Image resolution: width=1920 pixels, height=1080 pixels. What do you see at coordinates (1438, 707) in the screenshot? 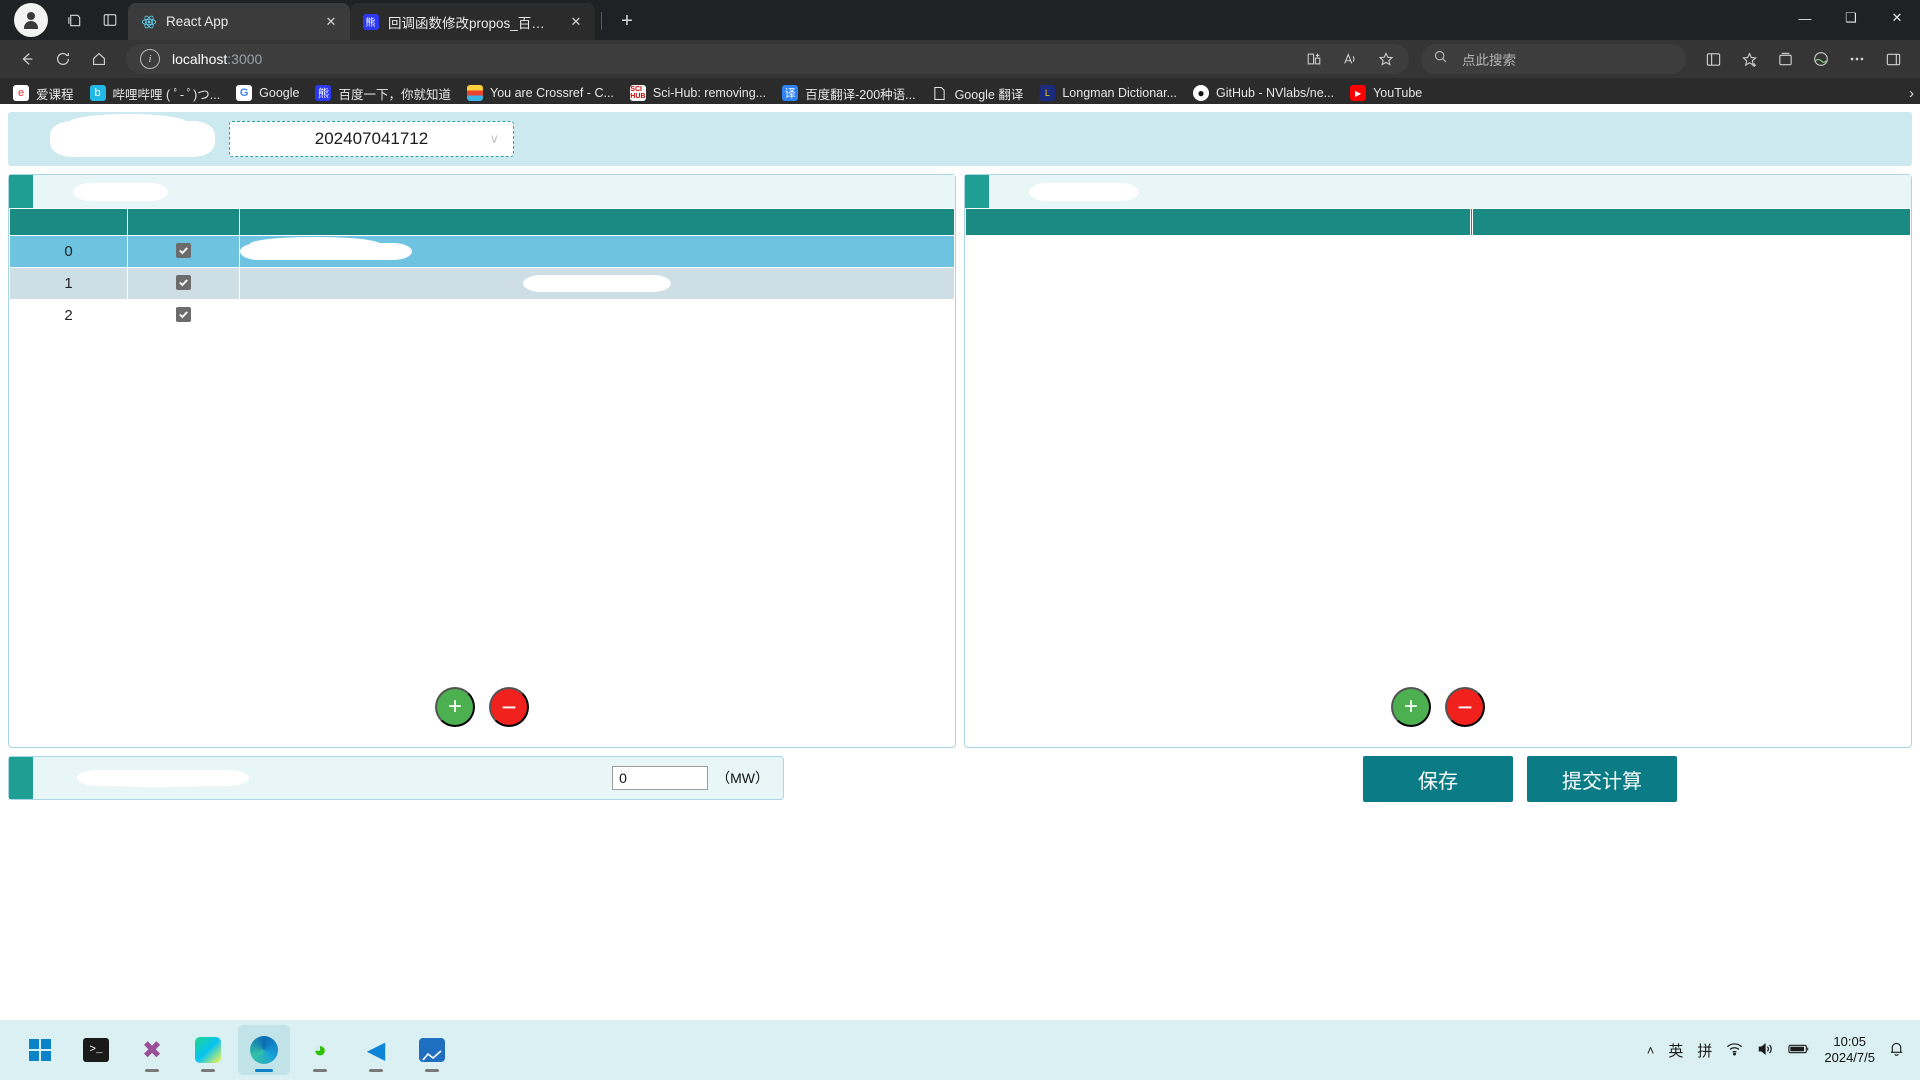
I see `right-panel-actions: + −` at bounding box center [1438, 707].